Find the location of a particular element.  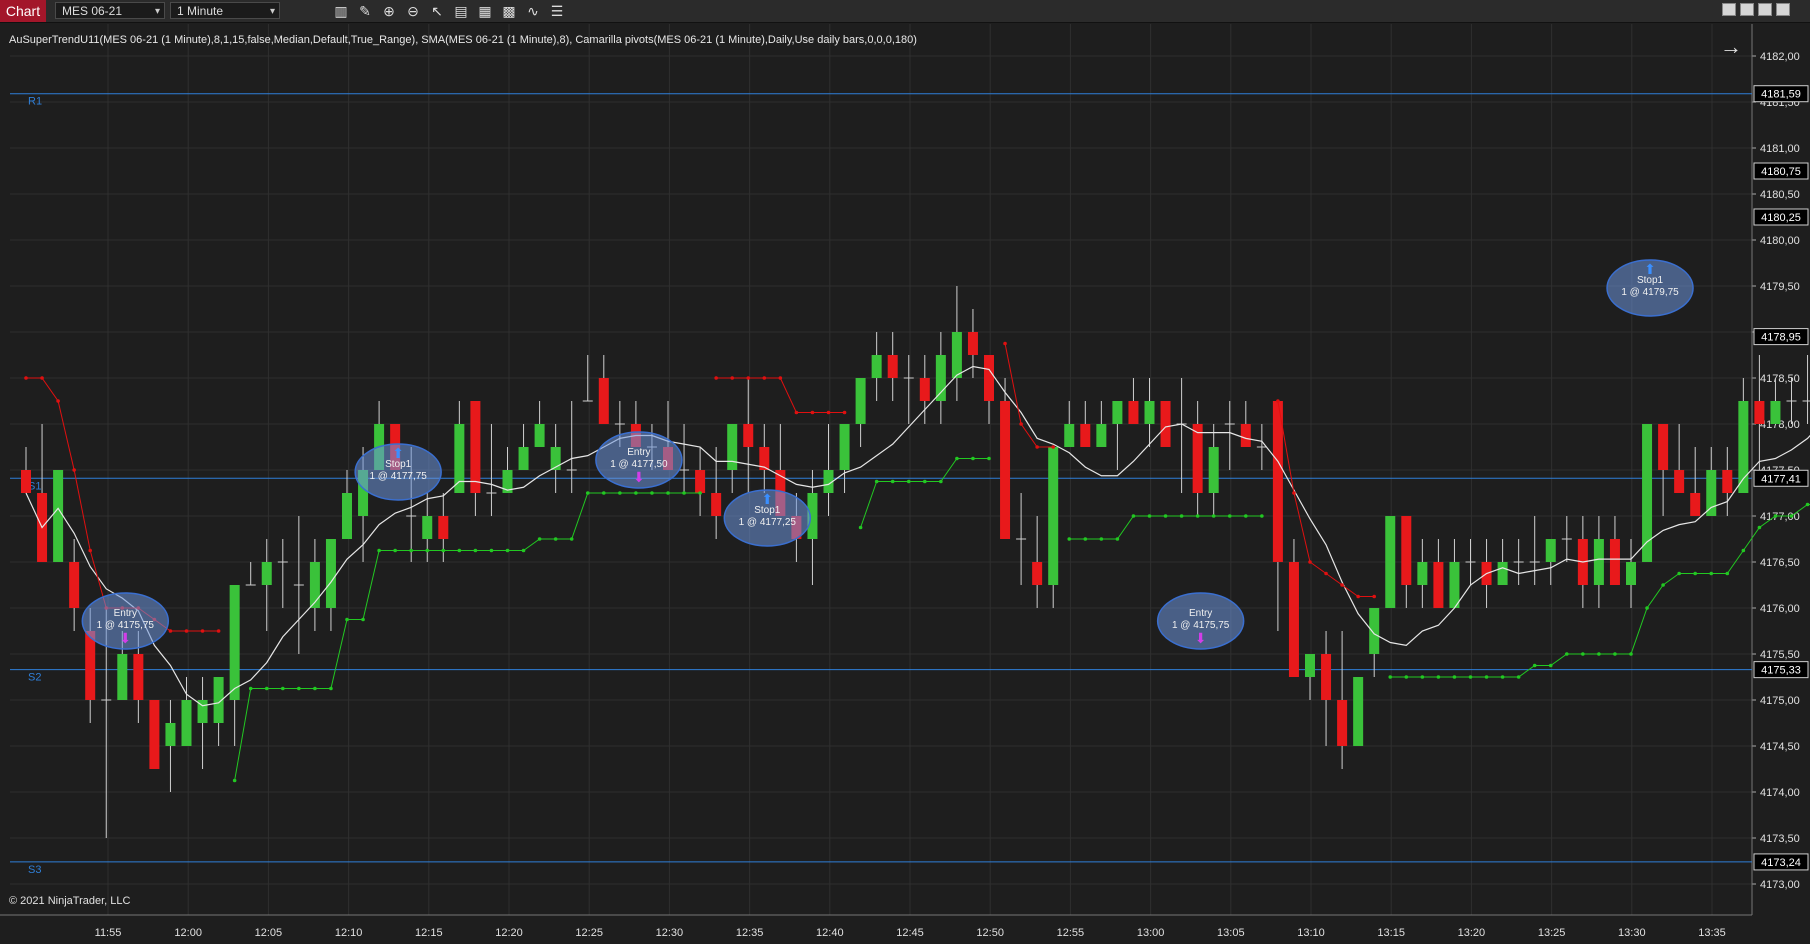

x-tick-label: 12:00 is located at coordinates (188, 933).